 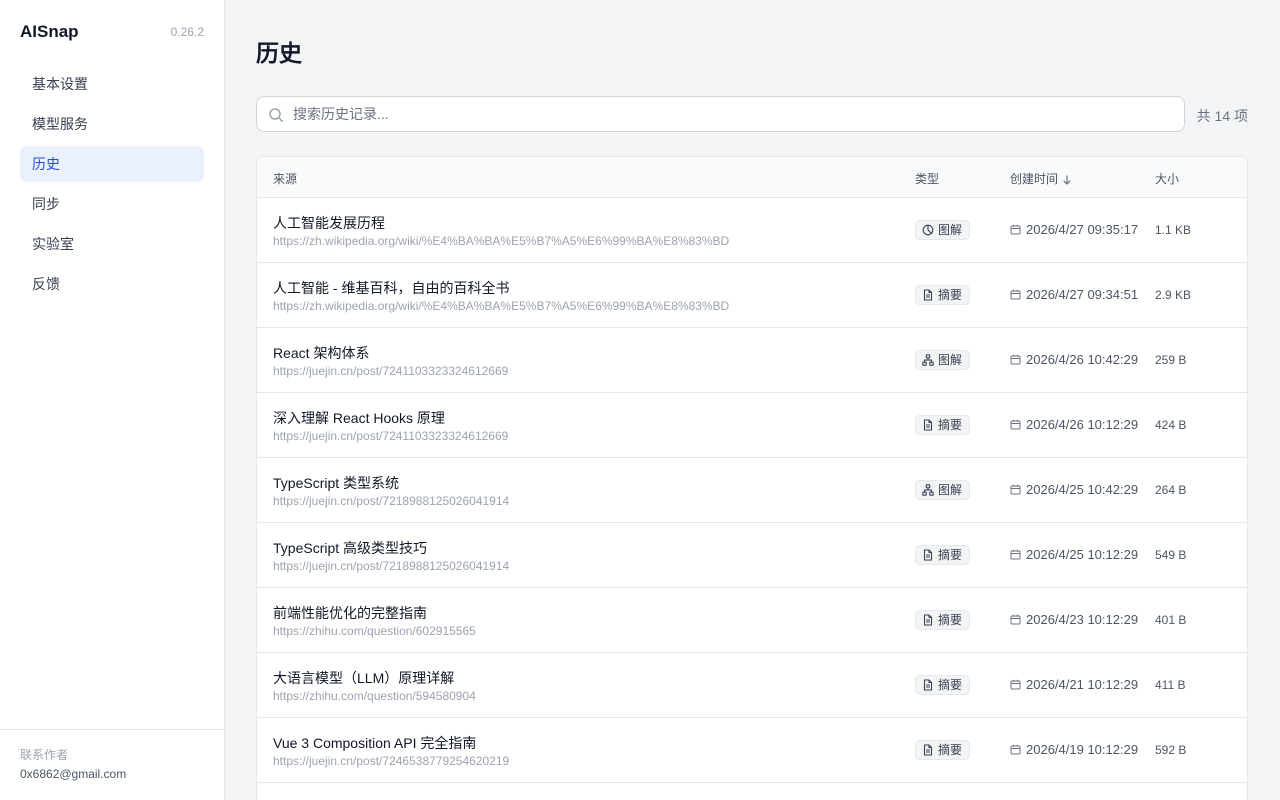 I want to click on sidebar-item-model-services: 模型服务, so click(x=112, y=124).